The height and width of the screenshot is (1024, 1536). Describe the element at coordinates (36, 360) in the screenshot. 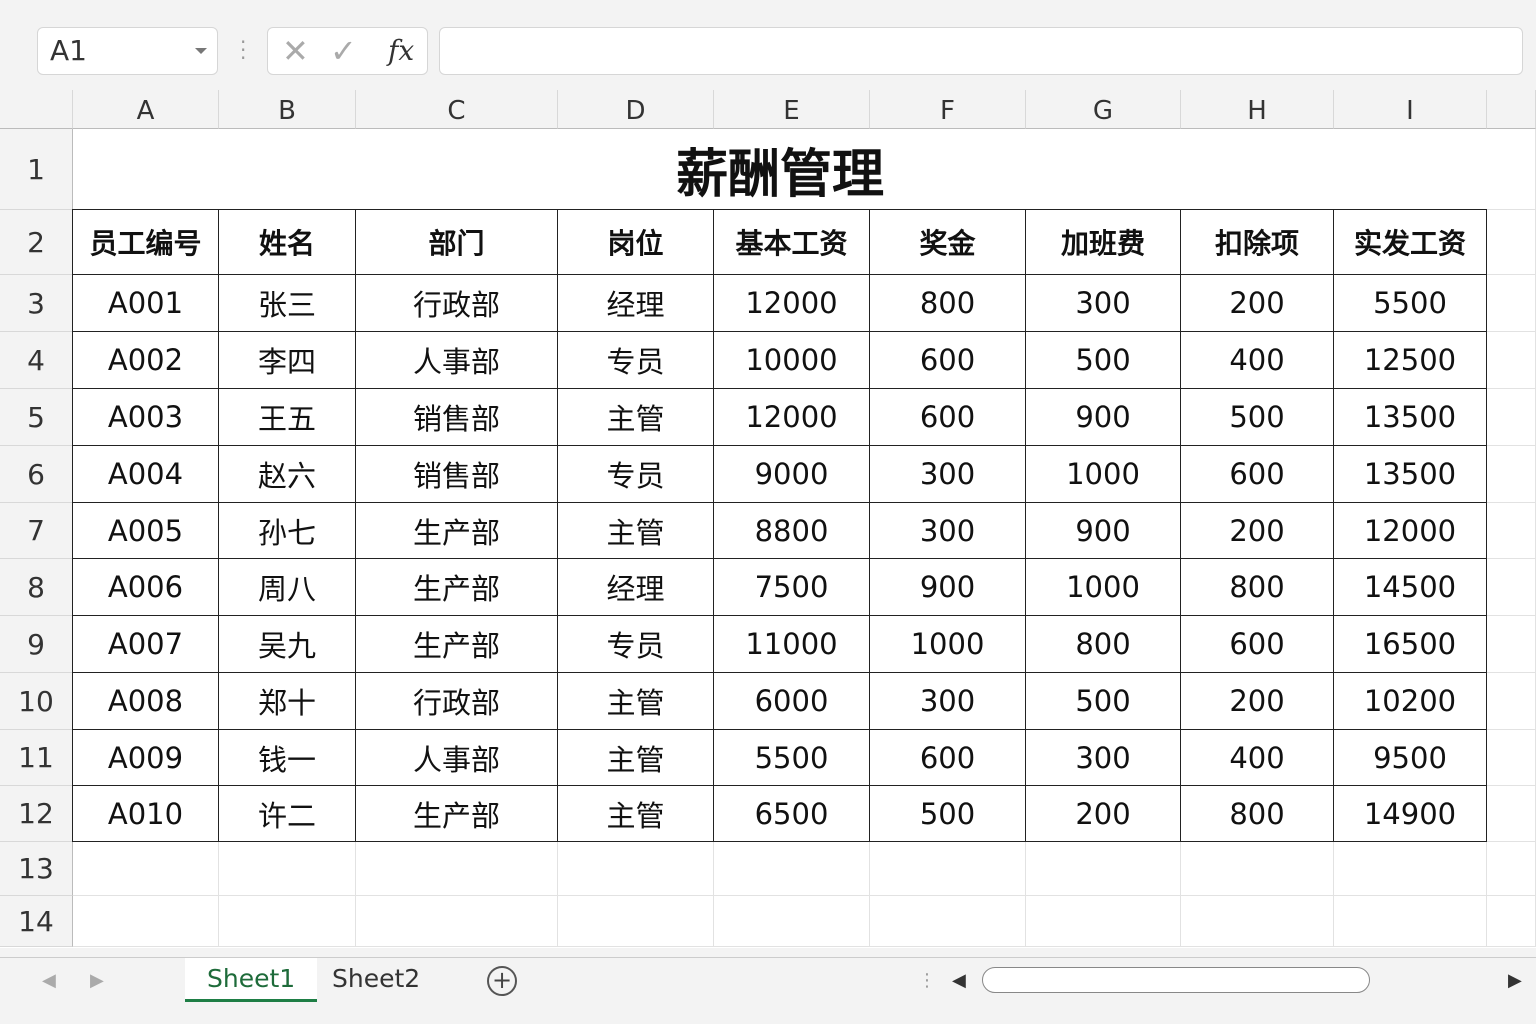

I see `row-header-4: 4` at that location.